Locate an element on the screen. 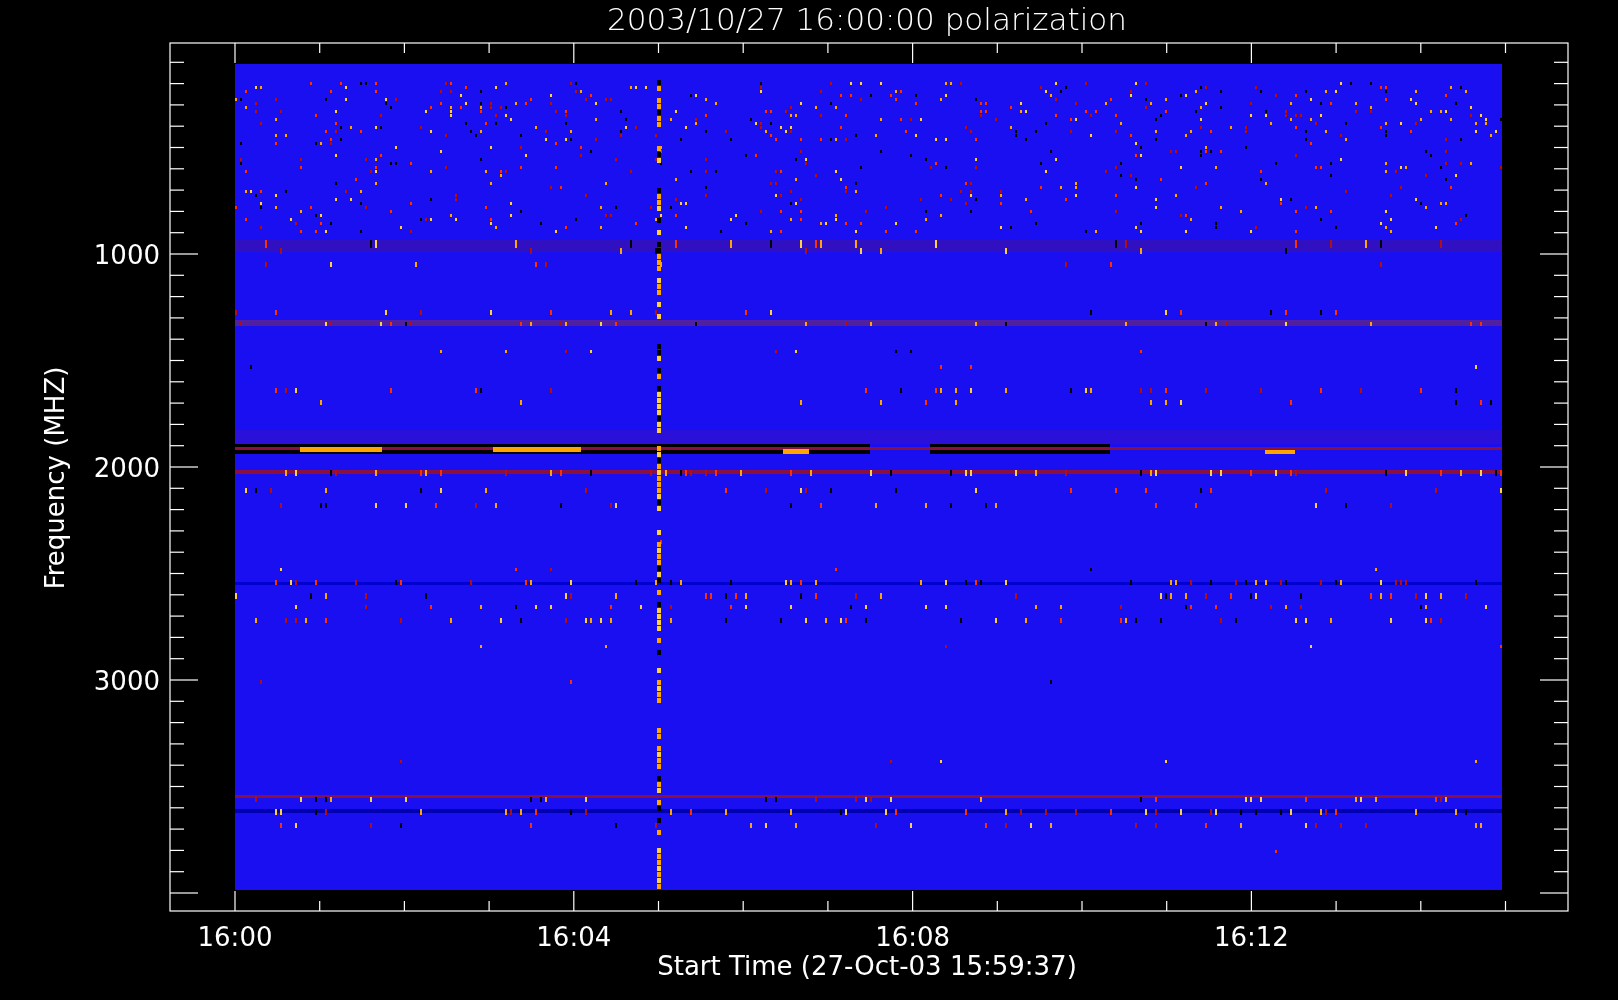 The height and width of the screenshot is (1000, 1618). y-tick-label: 1000 is located at coordinates (126, 255).